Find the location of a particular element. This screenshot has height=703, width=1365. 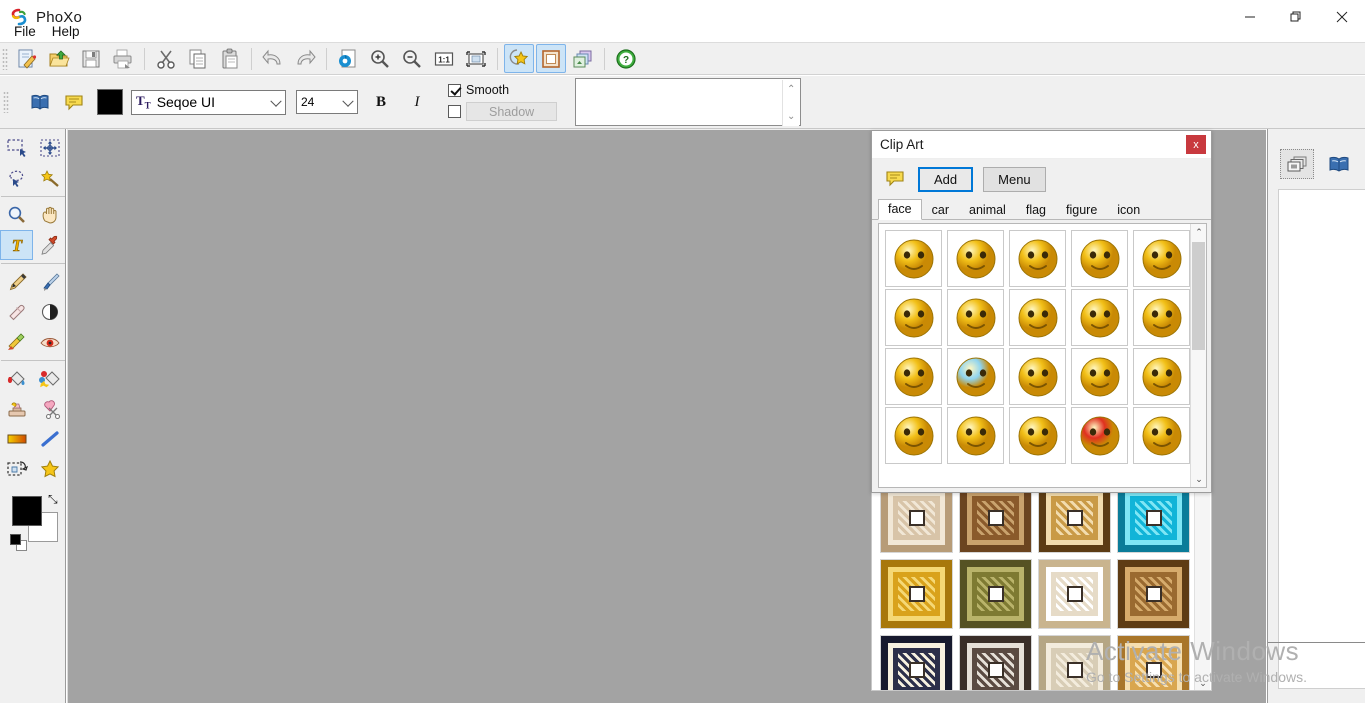

tool-red-eye is located at coordinates (49, 342).